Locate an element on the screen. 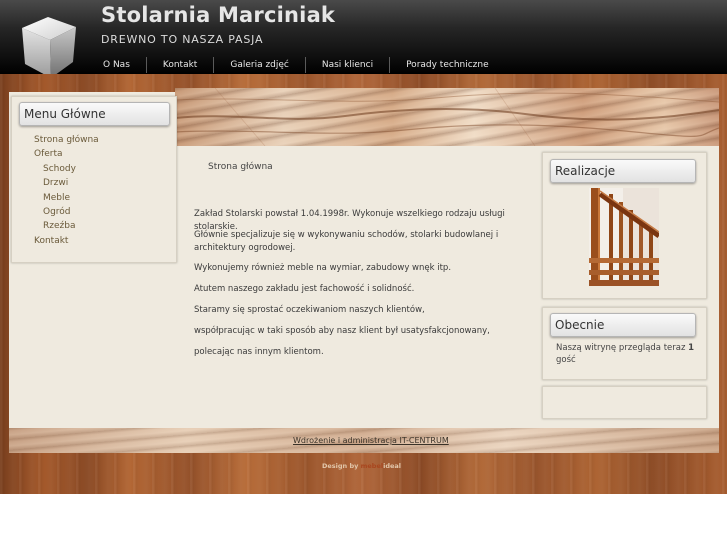  online-visitors-label: Naszą witrynę przegląda teraz is located at coordinates (622, 348).